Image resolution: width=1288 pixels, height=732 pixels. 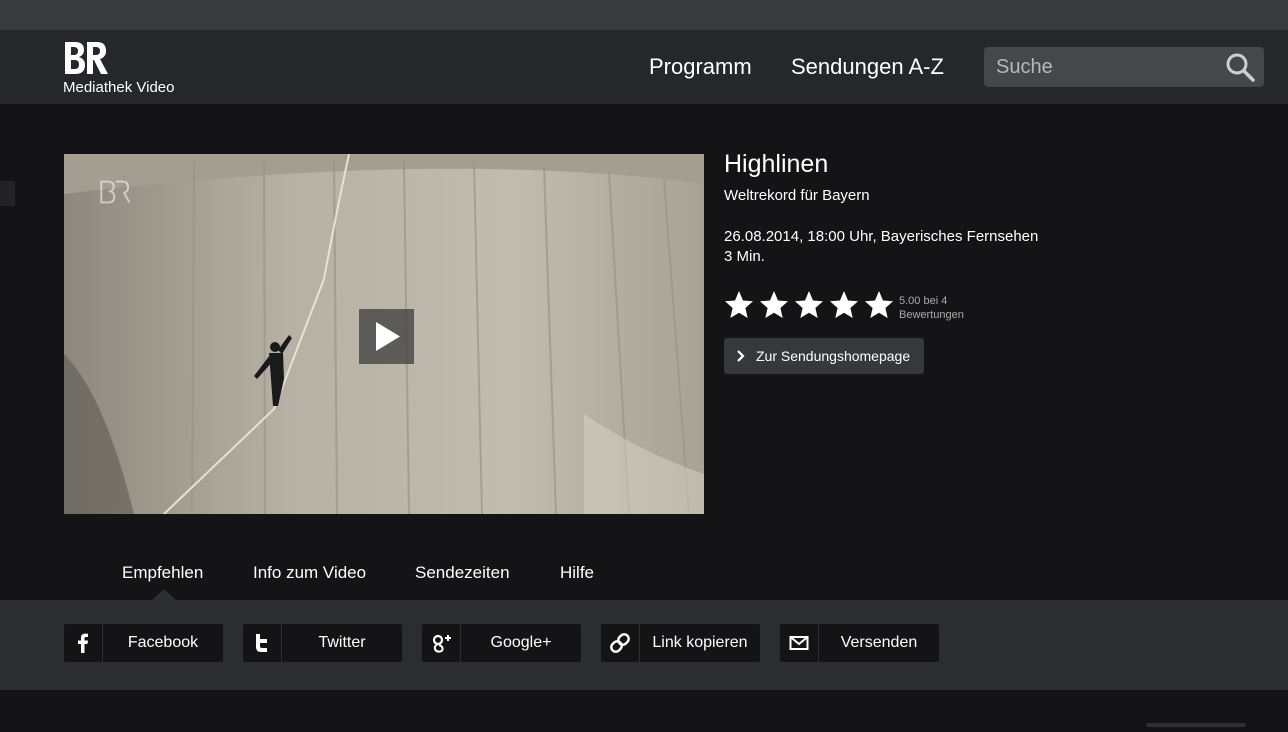 I want to click on show-homepage-button: Zur Sendungshomepage, so click(x=824, y=356).